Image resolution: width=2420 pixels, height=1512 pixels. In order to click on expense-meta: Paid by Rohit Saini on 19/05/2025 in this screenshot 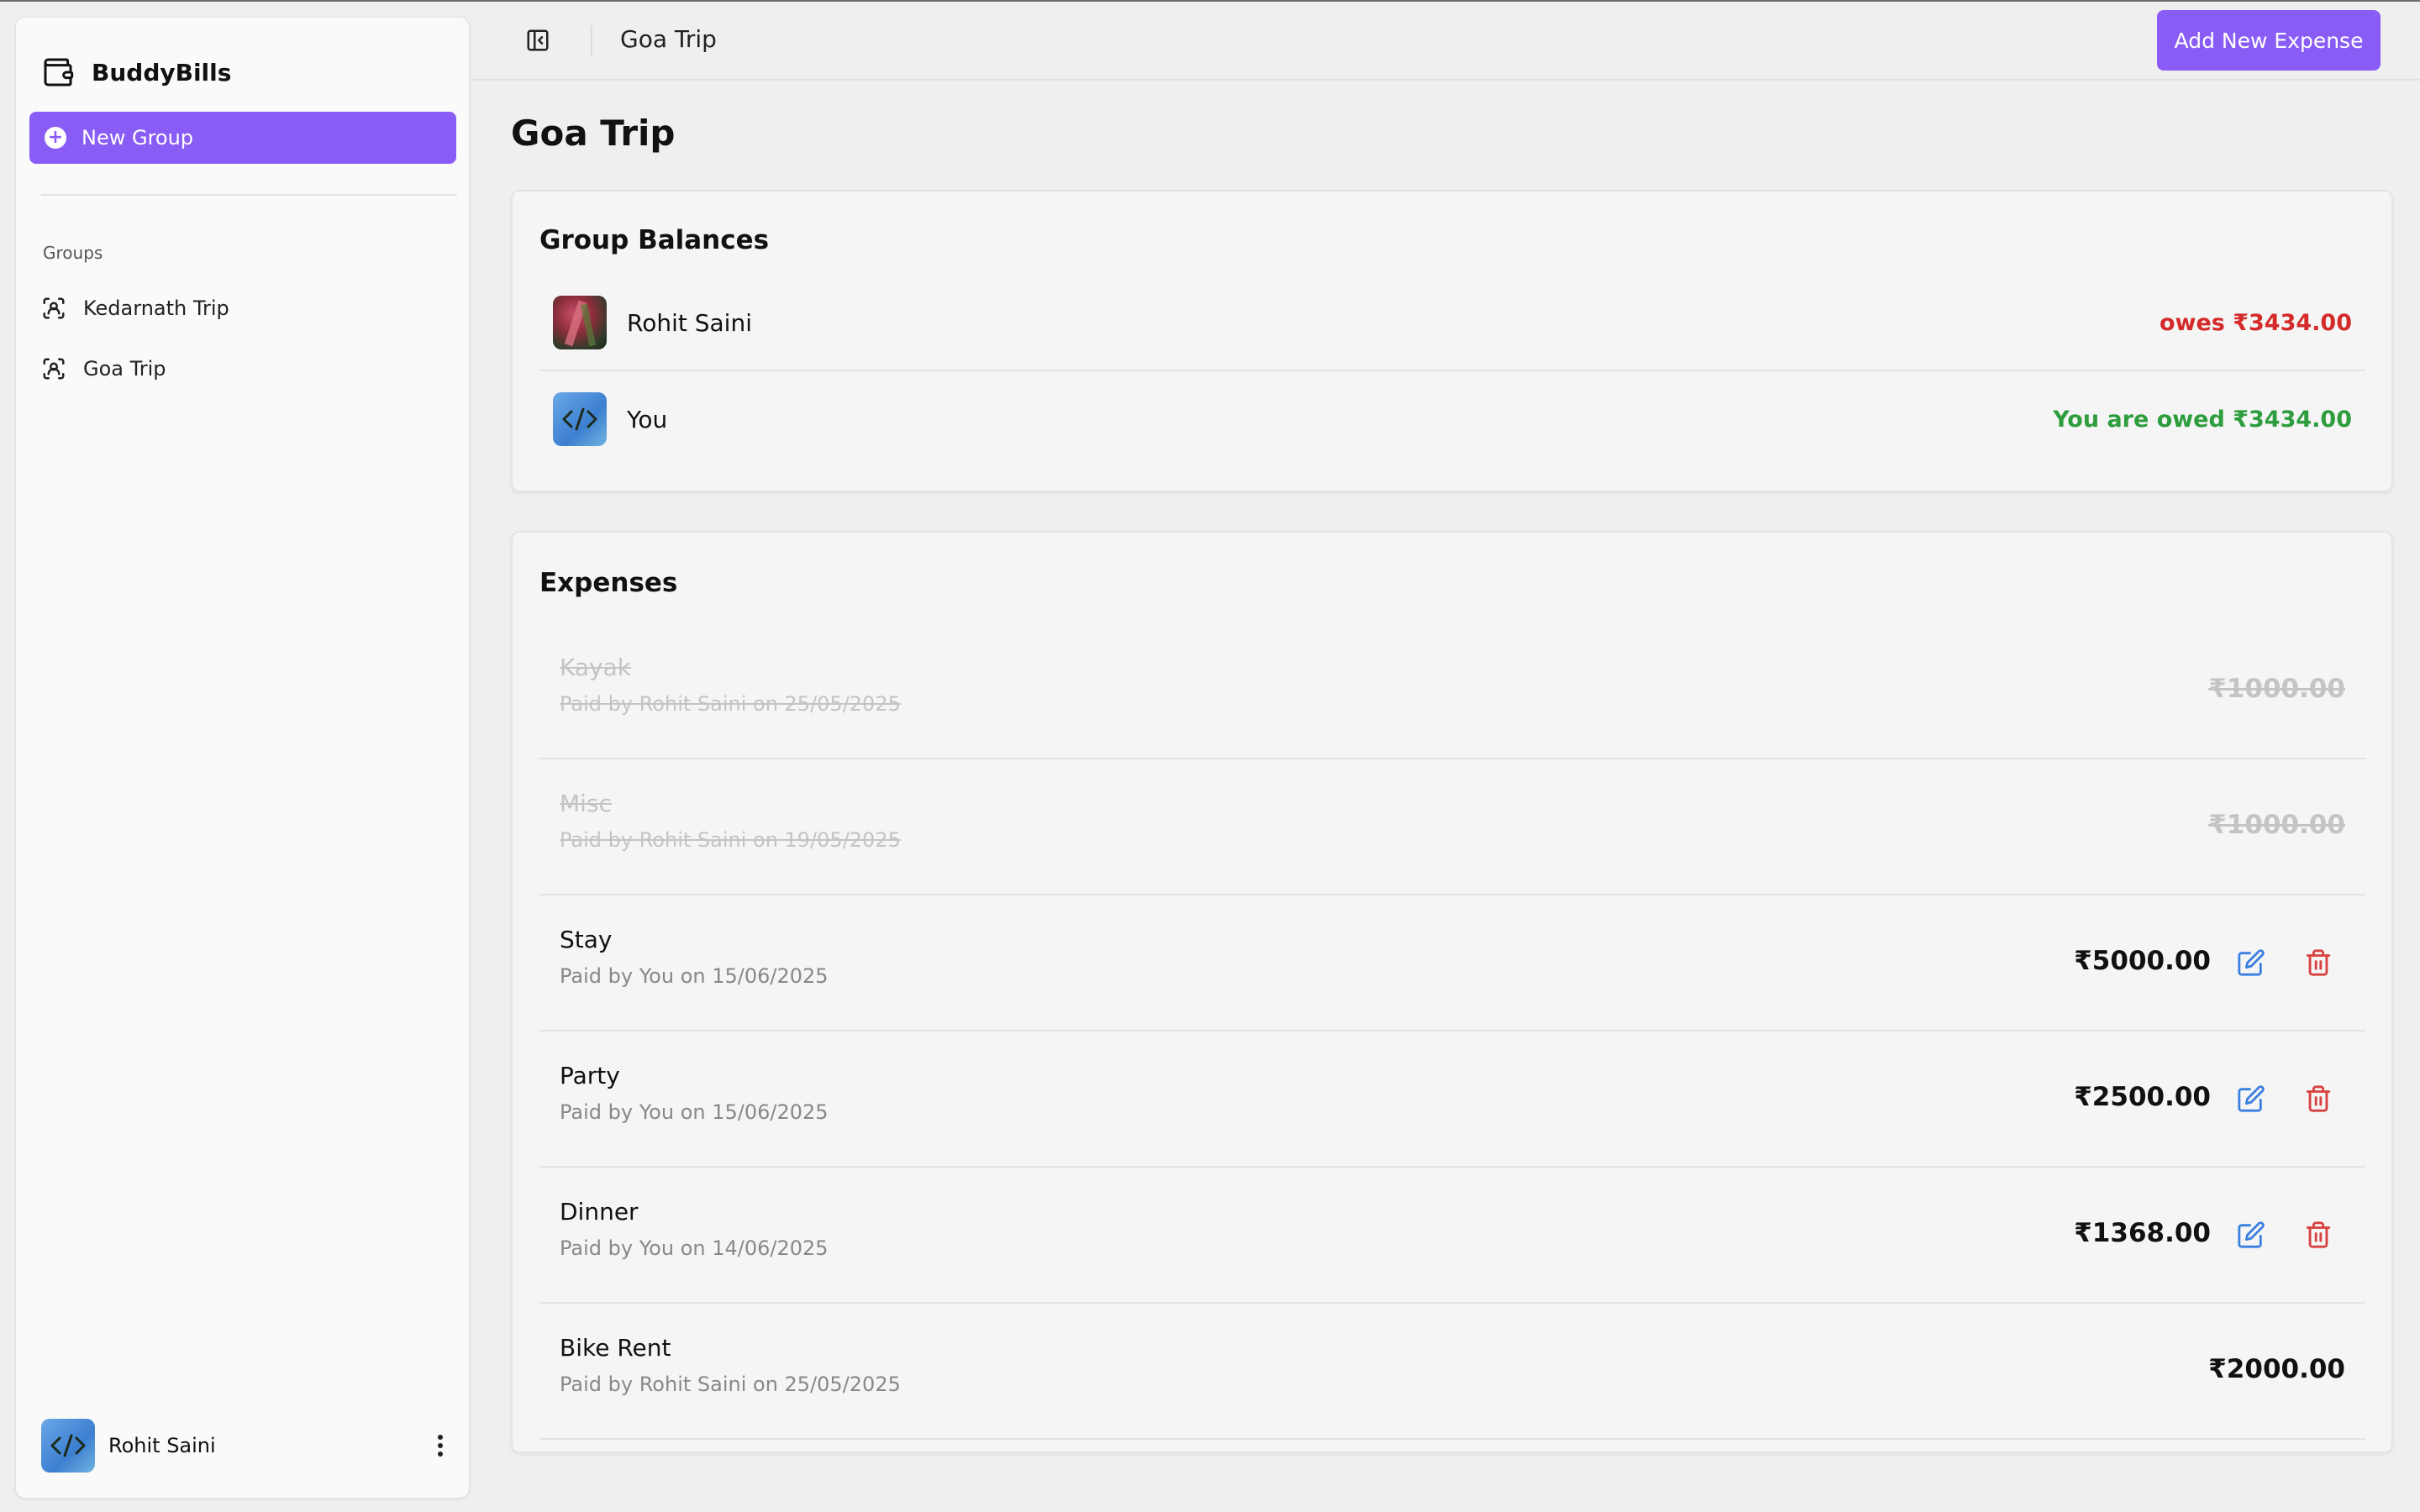, I will do `click(731, 840)`.